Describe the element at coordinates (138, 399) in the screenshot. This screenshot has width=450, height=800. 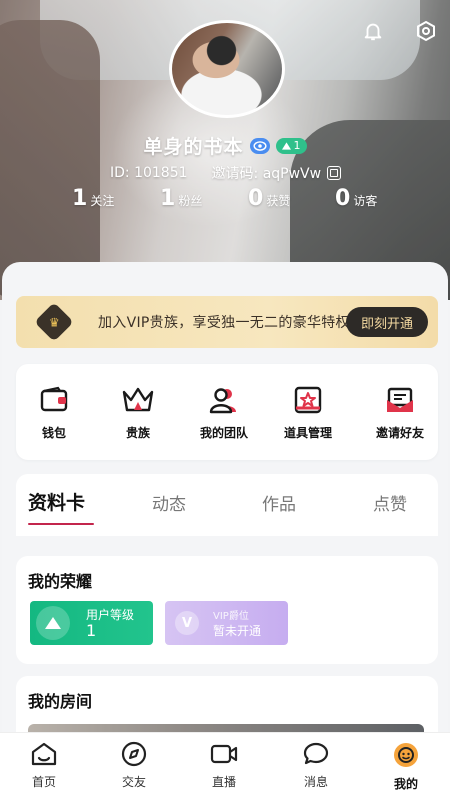
I see `crown-icon` at that location.